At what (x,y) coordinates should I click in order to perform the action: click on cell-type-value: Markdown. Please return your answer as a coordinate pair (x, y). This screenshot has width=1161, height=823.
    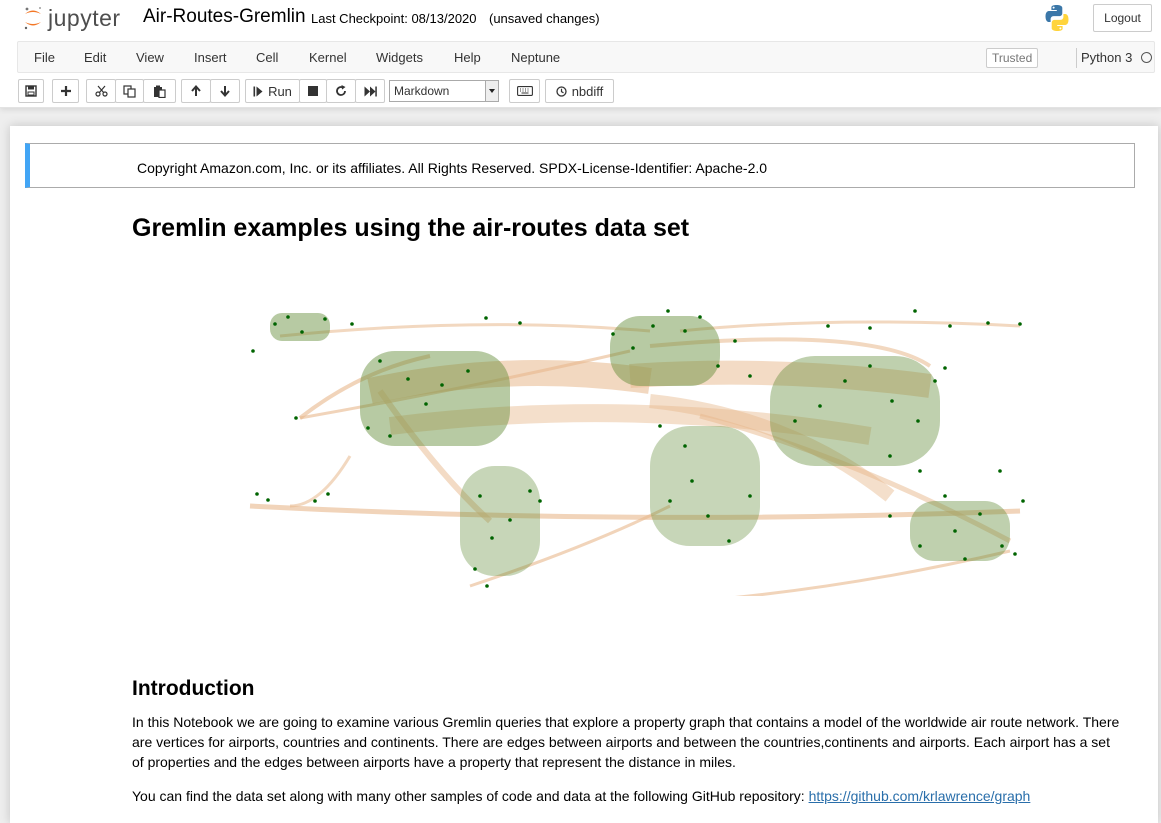
    Looking at the image, I should click on (422, 91).